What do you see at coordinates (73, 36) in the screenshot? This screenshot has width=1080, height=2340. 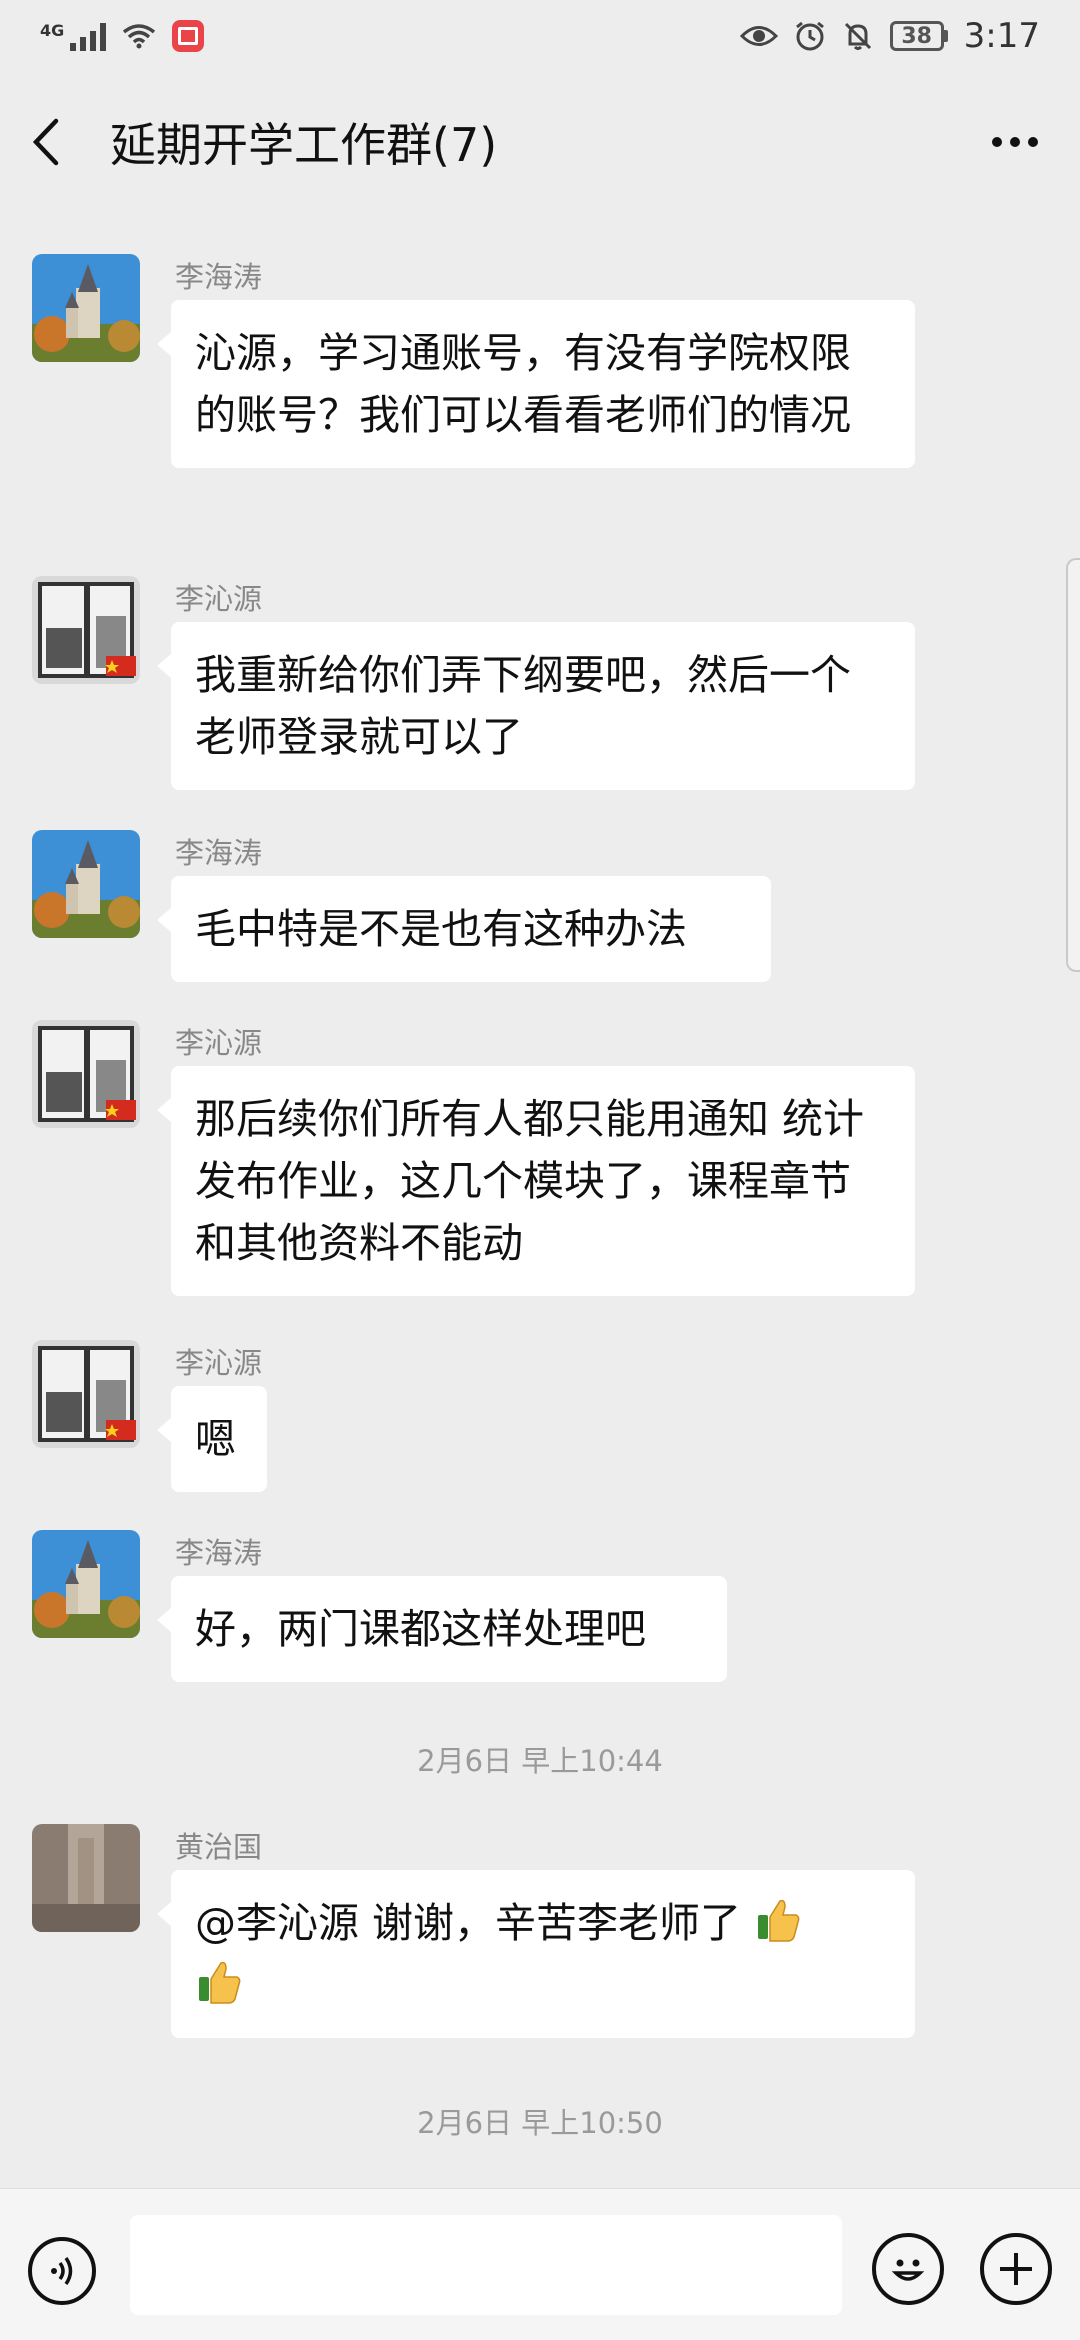 I see `cell-signal-icon: 4G` at bounding box center [73, 36].